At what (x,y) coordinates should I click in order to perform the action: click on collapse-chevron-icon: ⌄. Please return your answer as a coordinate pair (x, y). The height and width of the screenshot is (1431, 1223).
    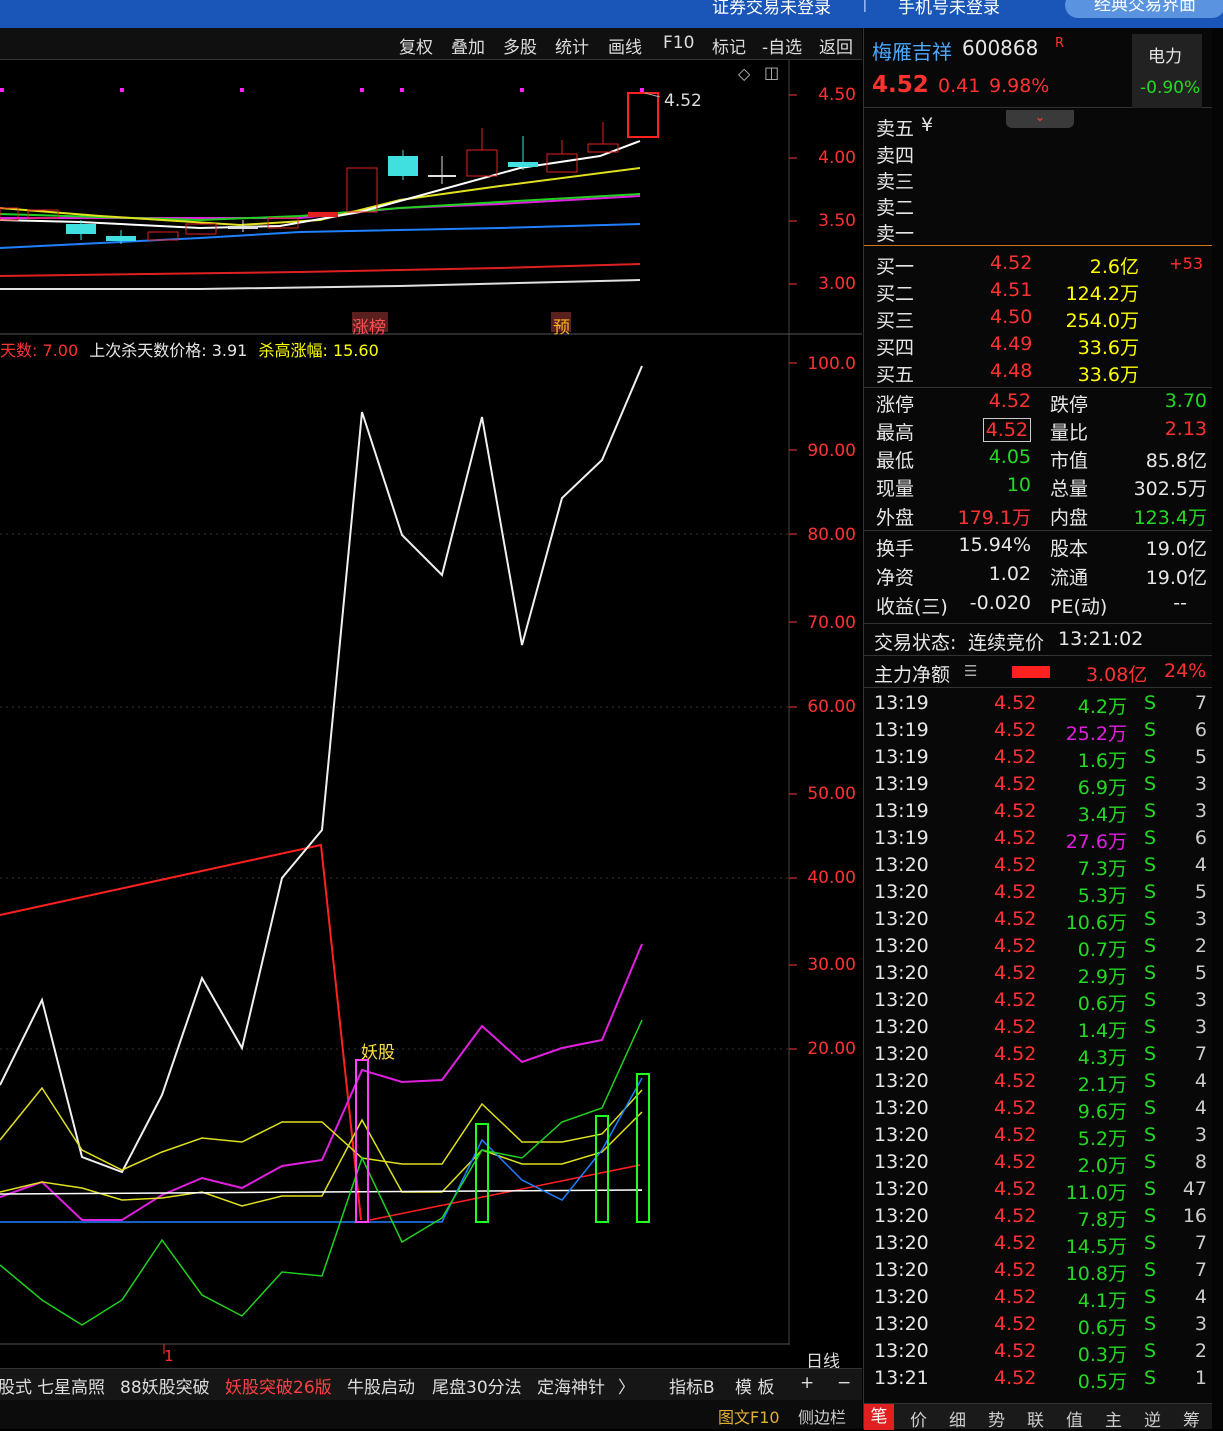
    Looking at the image, I should click on (1040, 119).